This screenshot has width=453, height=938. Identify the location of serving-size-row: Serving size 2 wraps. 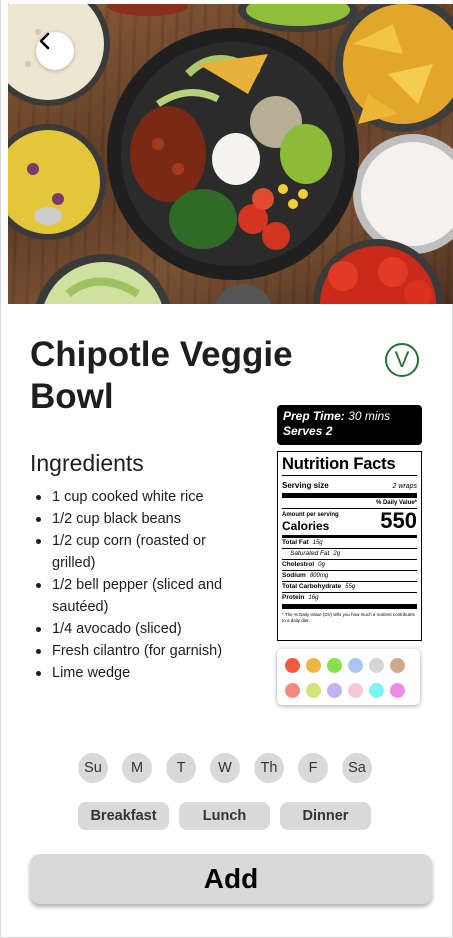
(349, 489).